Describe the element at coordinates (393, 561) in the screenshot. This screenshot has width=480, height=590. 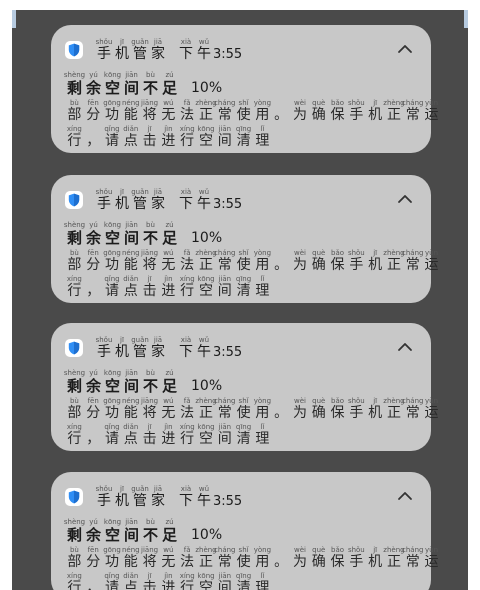
I see `hanzi-character: 正` at that location.